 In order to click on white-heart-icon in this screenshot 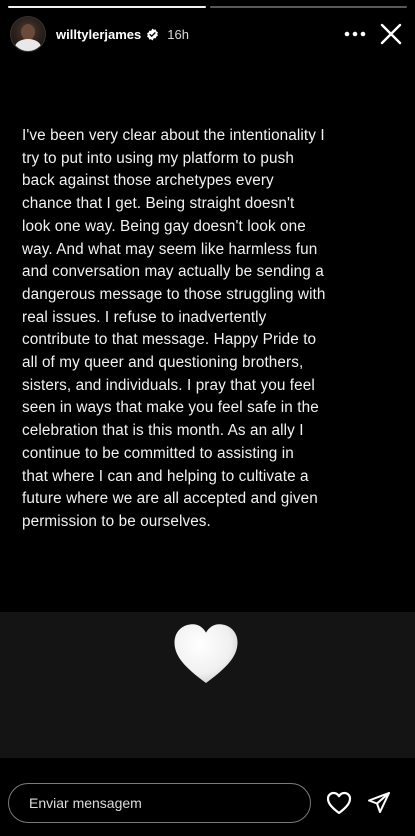, I will do `click(206, 655)`.